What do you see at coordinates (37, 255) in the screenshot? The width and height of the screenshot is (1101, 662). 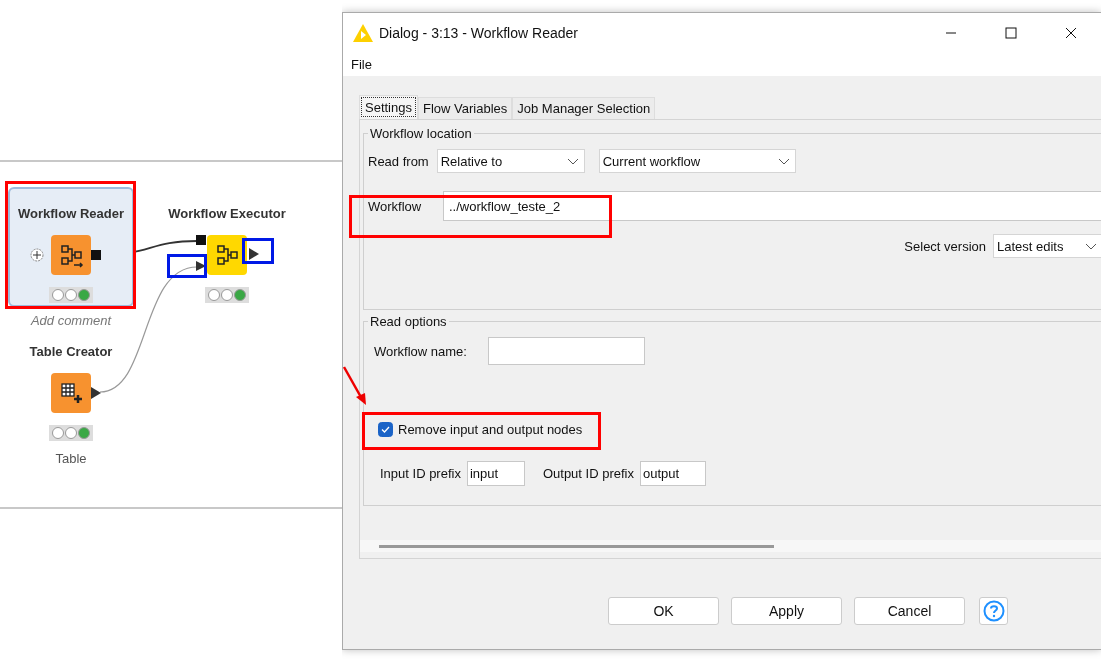 I see `add-port-icon` at bounding box center [37, 255].